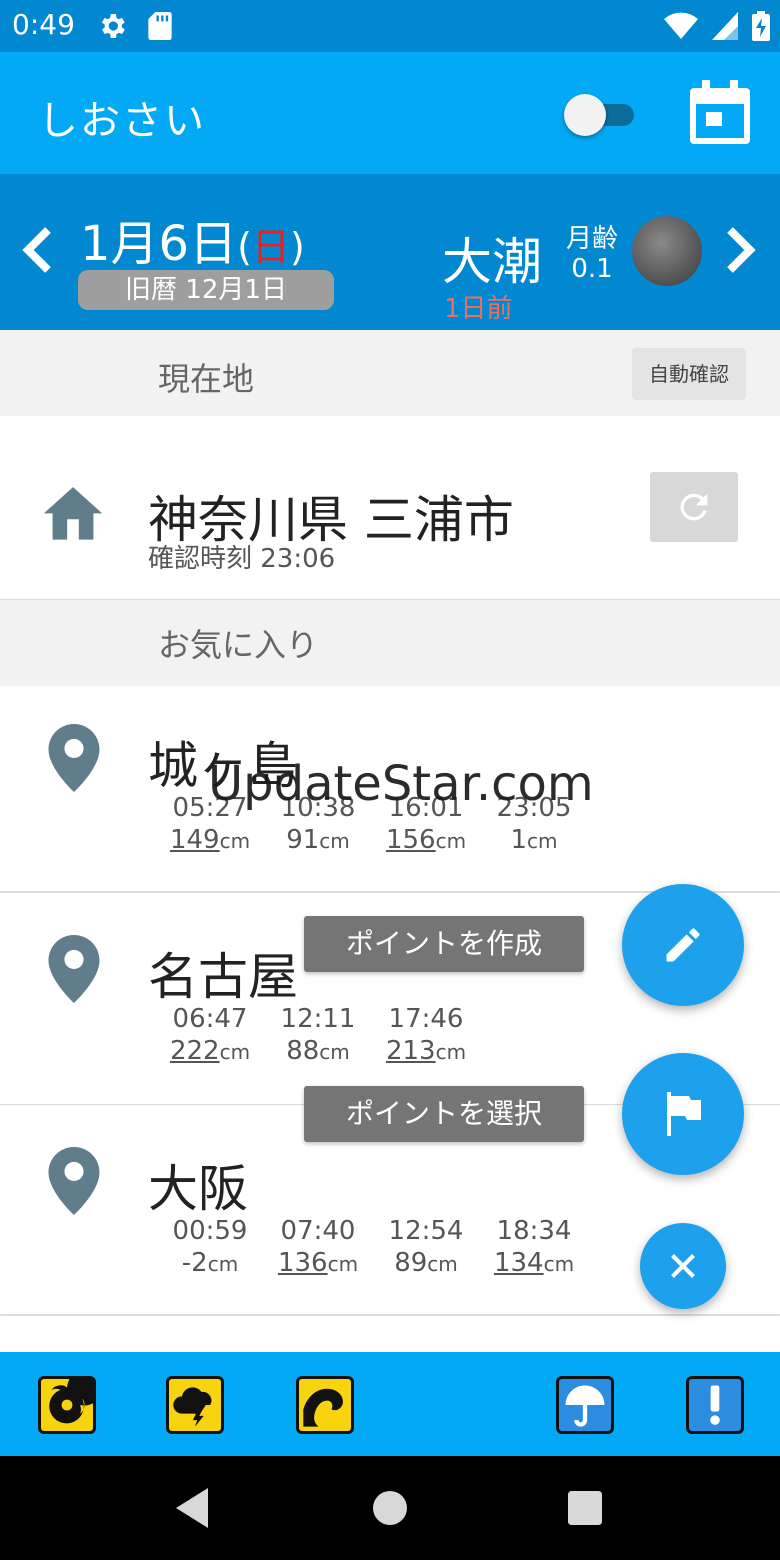  I want to click on status-time: 0:49, so click(43, 24).